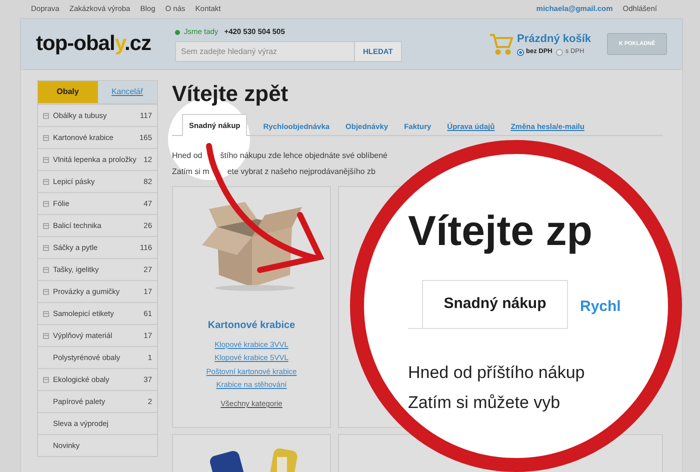  I want to click on intro-text: Hned od, so click(187, 156).